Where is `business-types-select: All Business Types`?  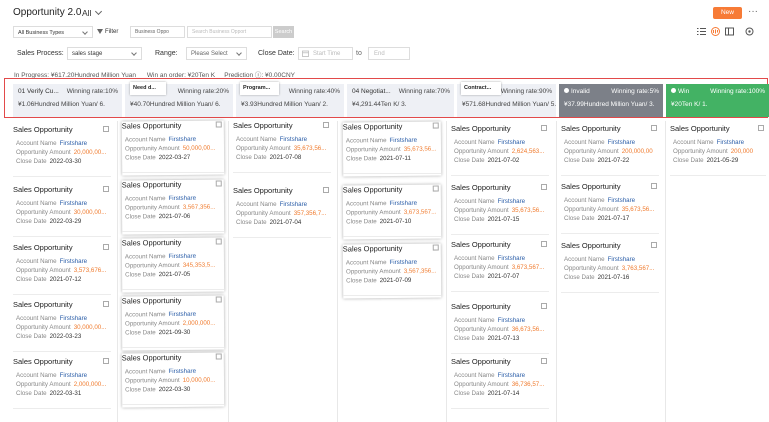 business-types-select: All Business Types is located at coordinates (53, 32).